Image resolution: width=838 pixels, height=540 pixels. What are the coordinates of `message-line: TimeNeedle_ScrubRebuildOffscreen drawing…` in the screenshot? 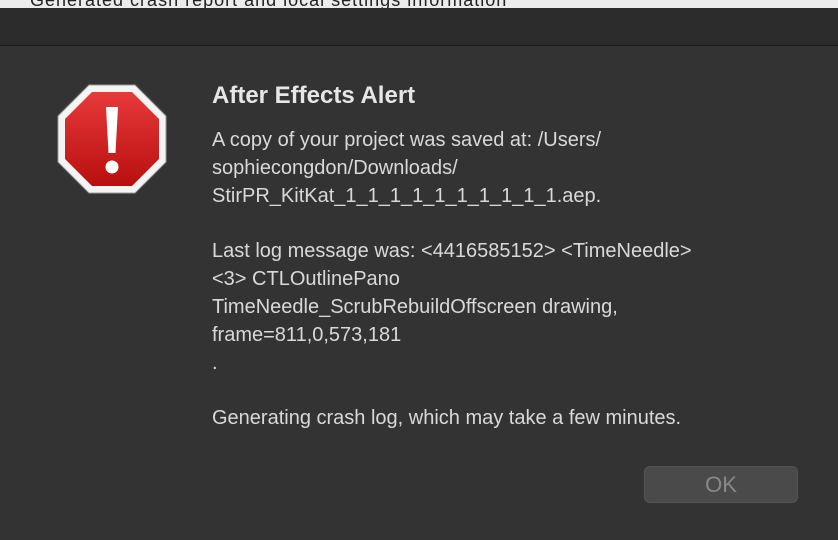 It's located at (415, 307).